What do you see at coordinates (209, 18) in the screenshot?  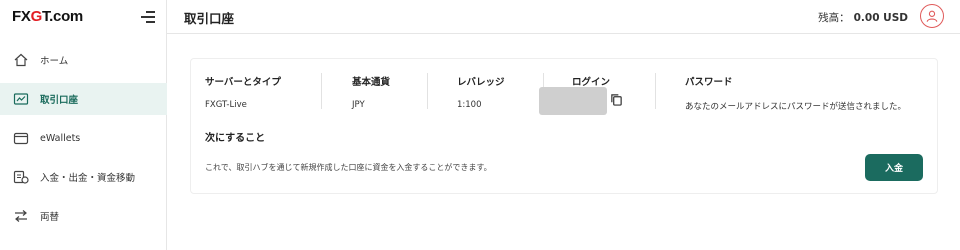 I see `page-title: 取引口座` at bounding box center [209, 18].